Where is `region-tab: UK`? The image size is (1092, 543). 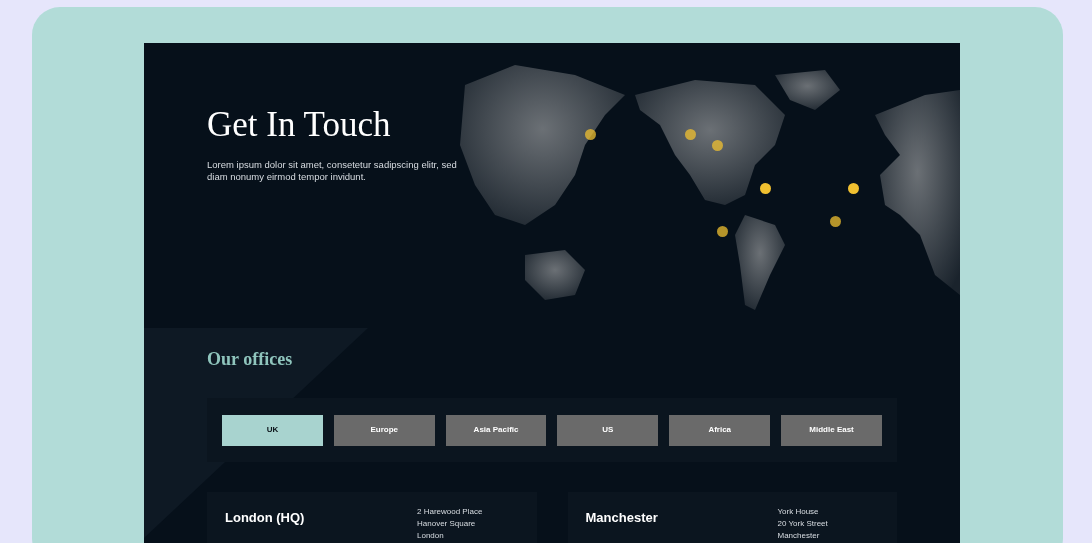 region-tab: UK is located at coordinates (272, 430).